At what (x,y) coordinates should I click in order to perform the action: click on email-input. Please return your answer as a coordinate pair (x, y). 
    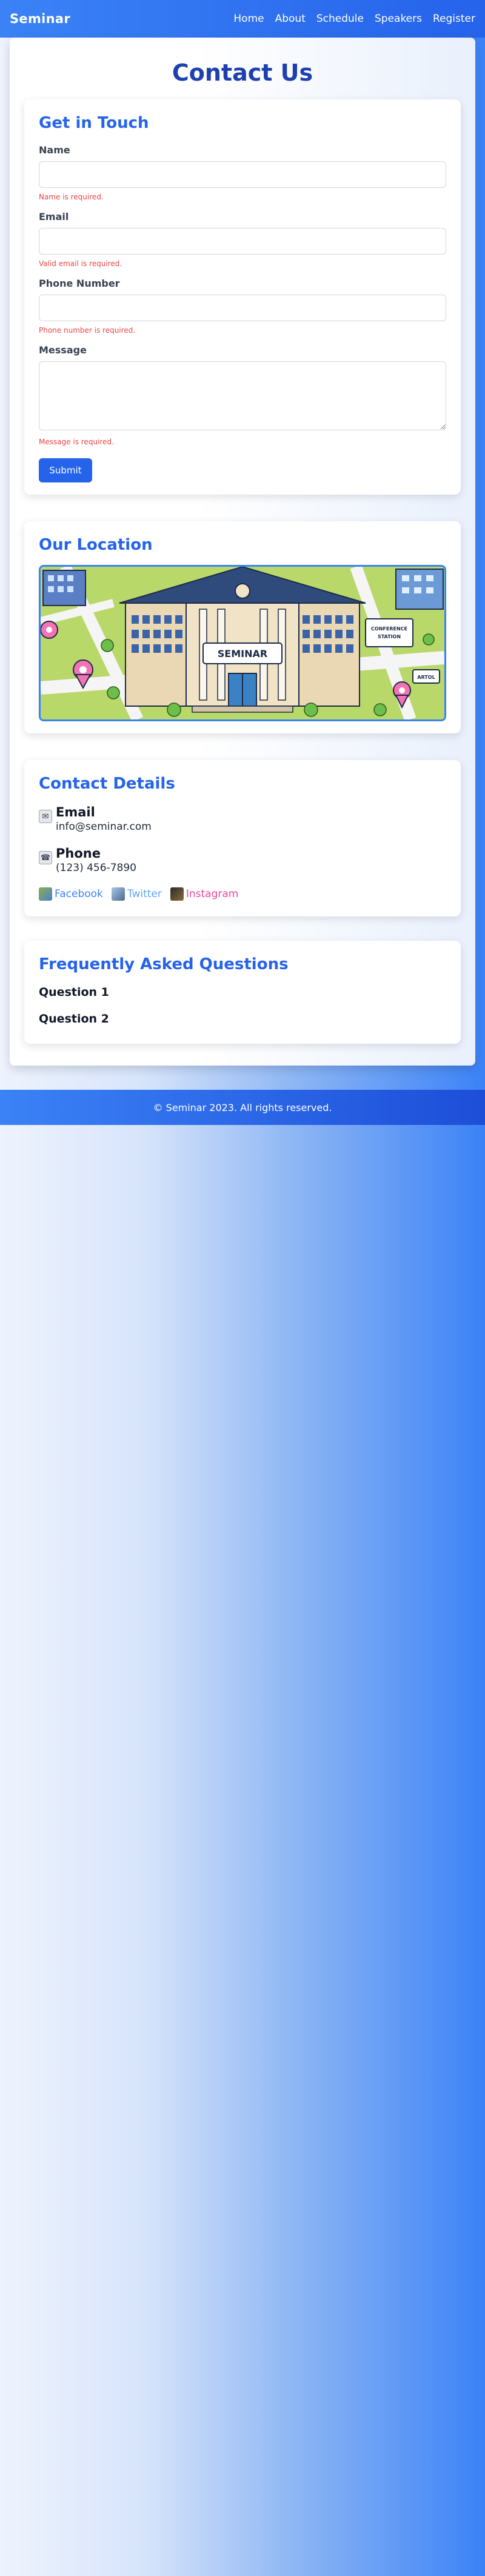
    Looking at the image, I should click on (242, 241).